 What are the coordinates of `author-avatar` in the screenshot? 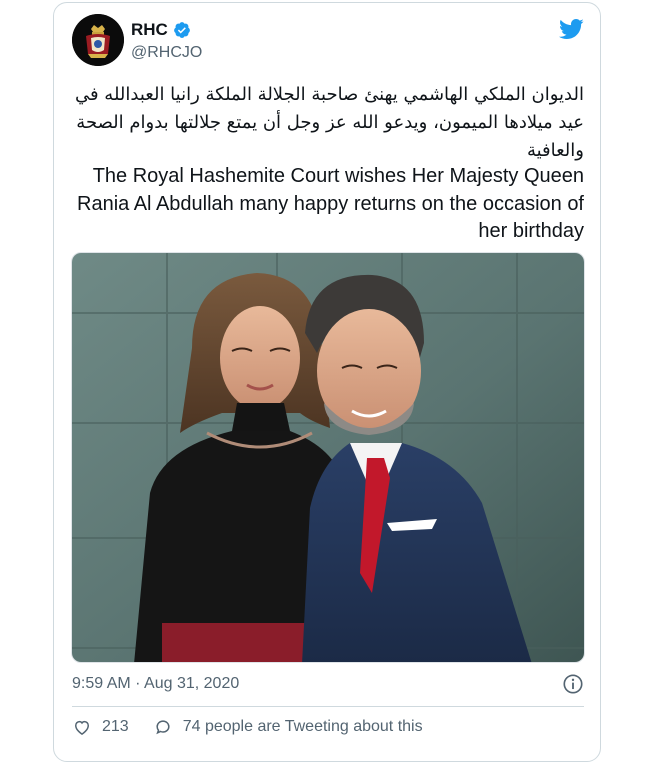 It's located at (98, 40).